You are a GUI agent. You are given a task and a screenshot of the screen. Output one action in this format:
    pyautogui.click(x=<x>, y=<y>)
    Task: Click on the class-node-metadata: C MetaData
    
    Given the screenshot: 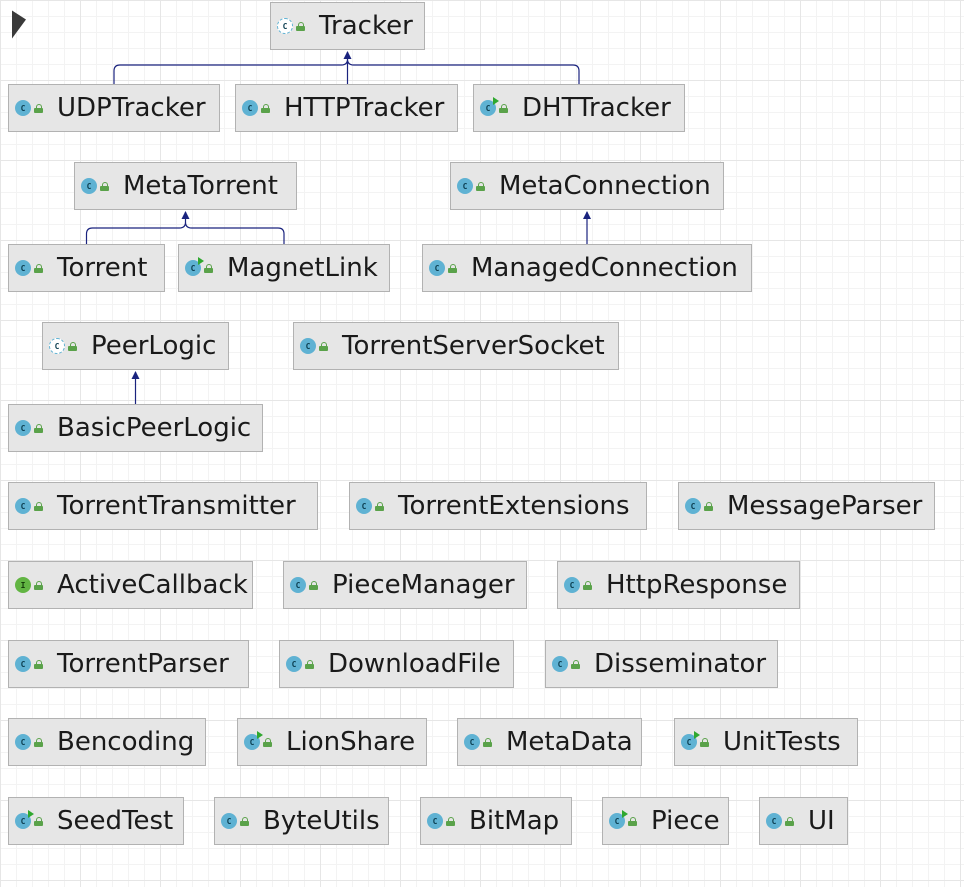 What is the action you would take?
    pyautogui.click(x=549, y=742)
    